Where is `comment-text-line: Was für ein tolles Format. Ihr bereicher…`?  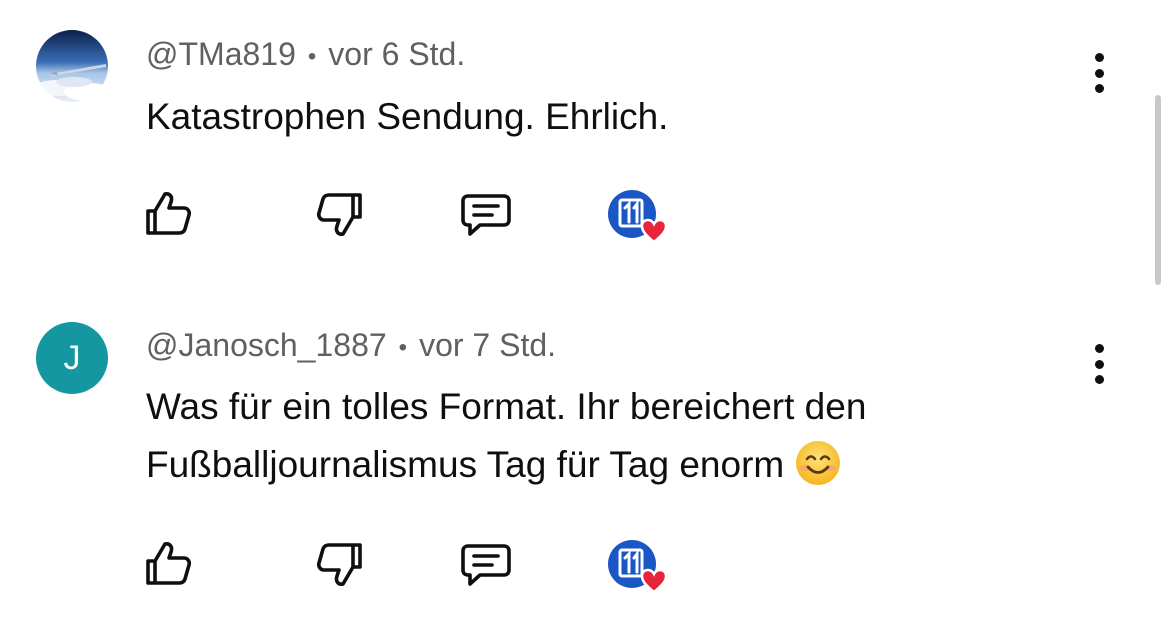
comment-text-line: Was für ein tolles Format. Ihr bereicher… is located at coordinates (506, 406).